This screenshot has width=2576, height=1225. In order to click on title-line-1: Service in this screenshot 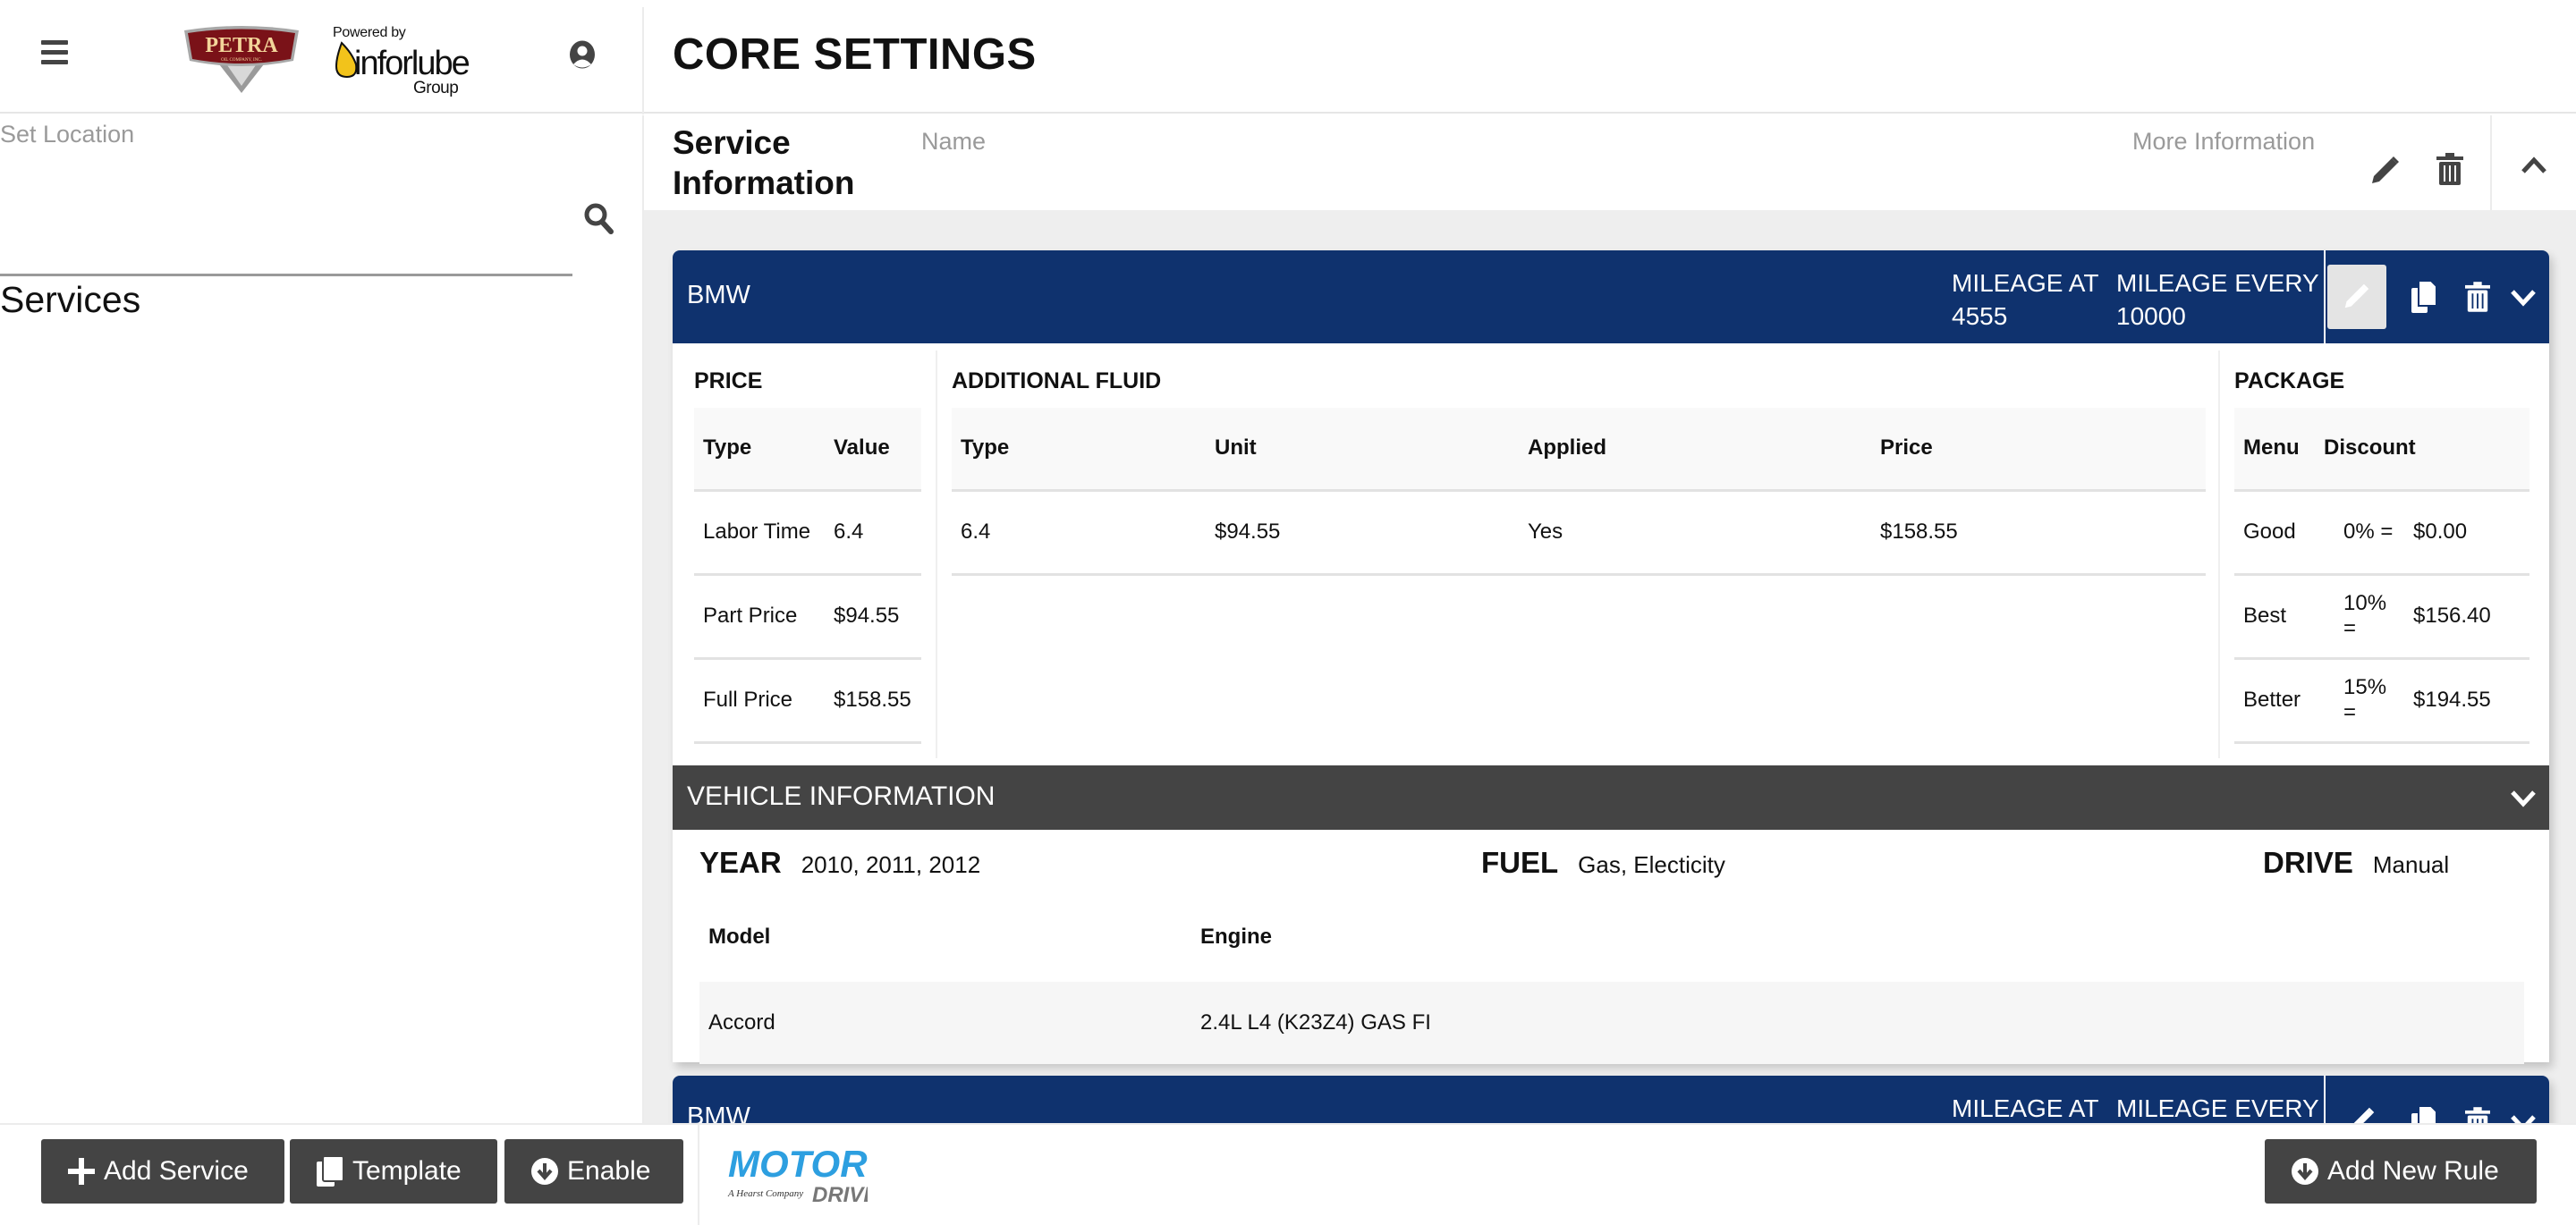, I will do `click(732, 142)`.